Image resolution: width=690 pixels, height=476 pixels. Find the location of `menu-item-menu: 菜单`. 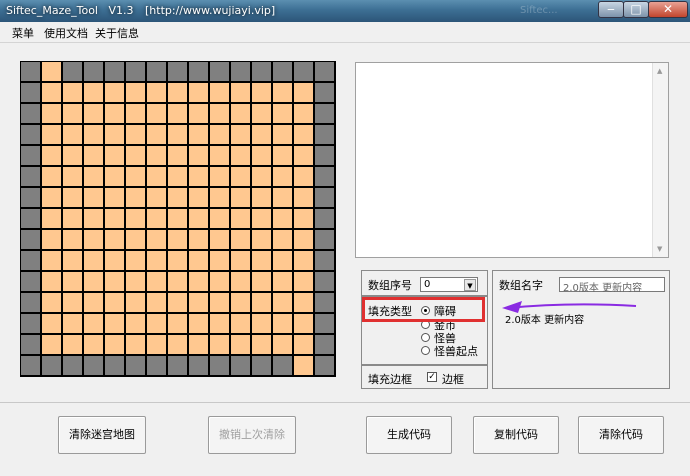

menu-item-menu: 菜单 is located at coordinates (23, 33).